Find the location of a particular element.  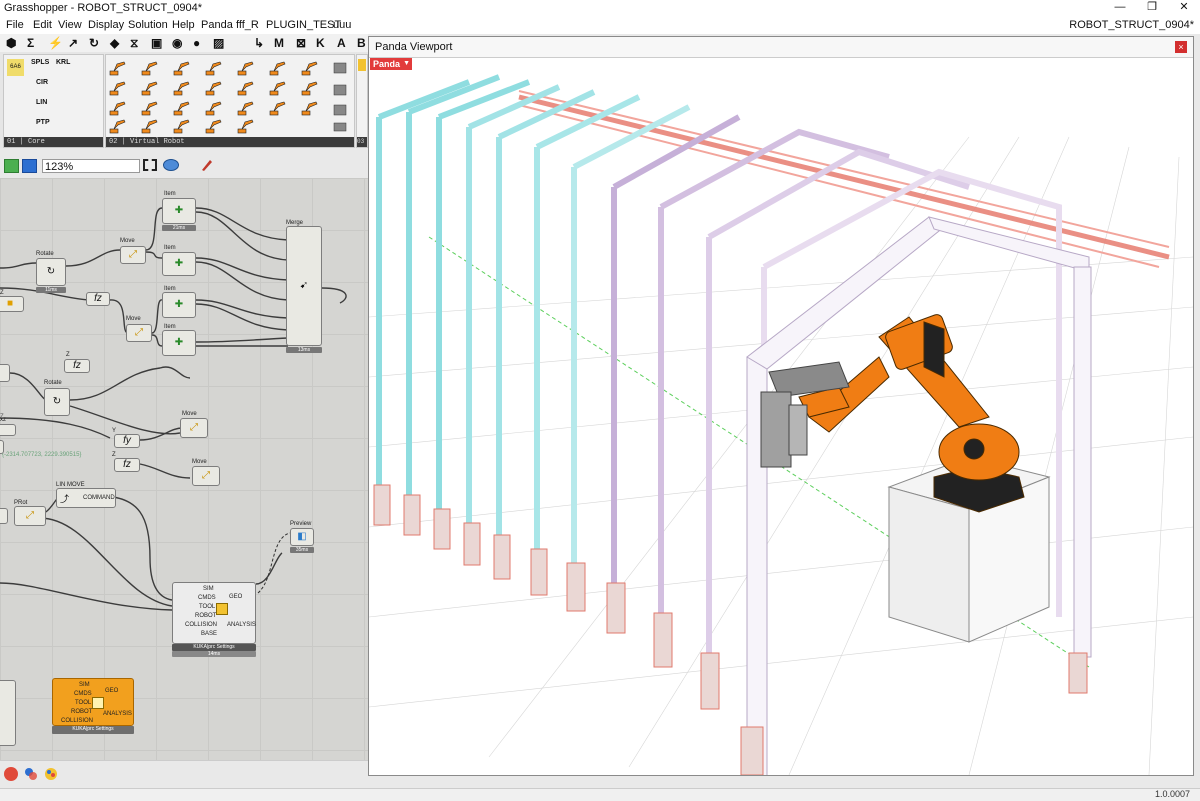

rotate-node-1: ↻ is located at coordinates (51, 272).